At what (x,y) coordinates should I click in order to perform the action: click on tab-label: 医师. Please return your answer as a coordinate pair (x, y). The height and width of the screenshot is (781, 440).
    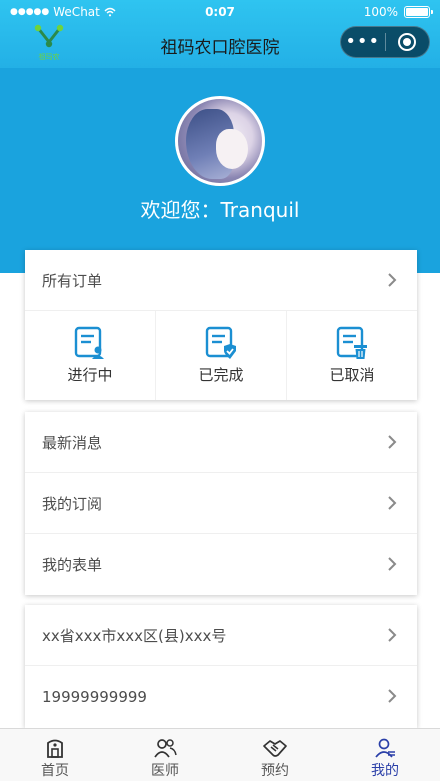
    Looking at the image, I should click on (165, 771).